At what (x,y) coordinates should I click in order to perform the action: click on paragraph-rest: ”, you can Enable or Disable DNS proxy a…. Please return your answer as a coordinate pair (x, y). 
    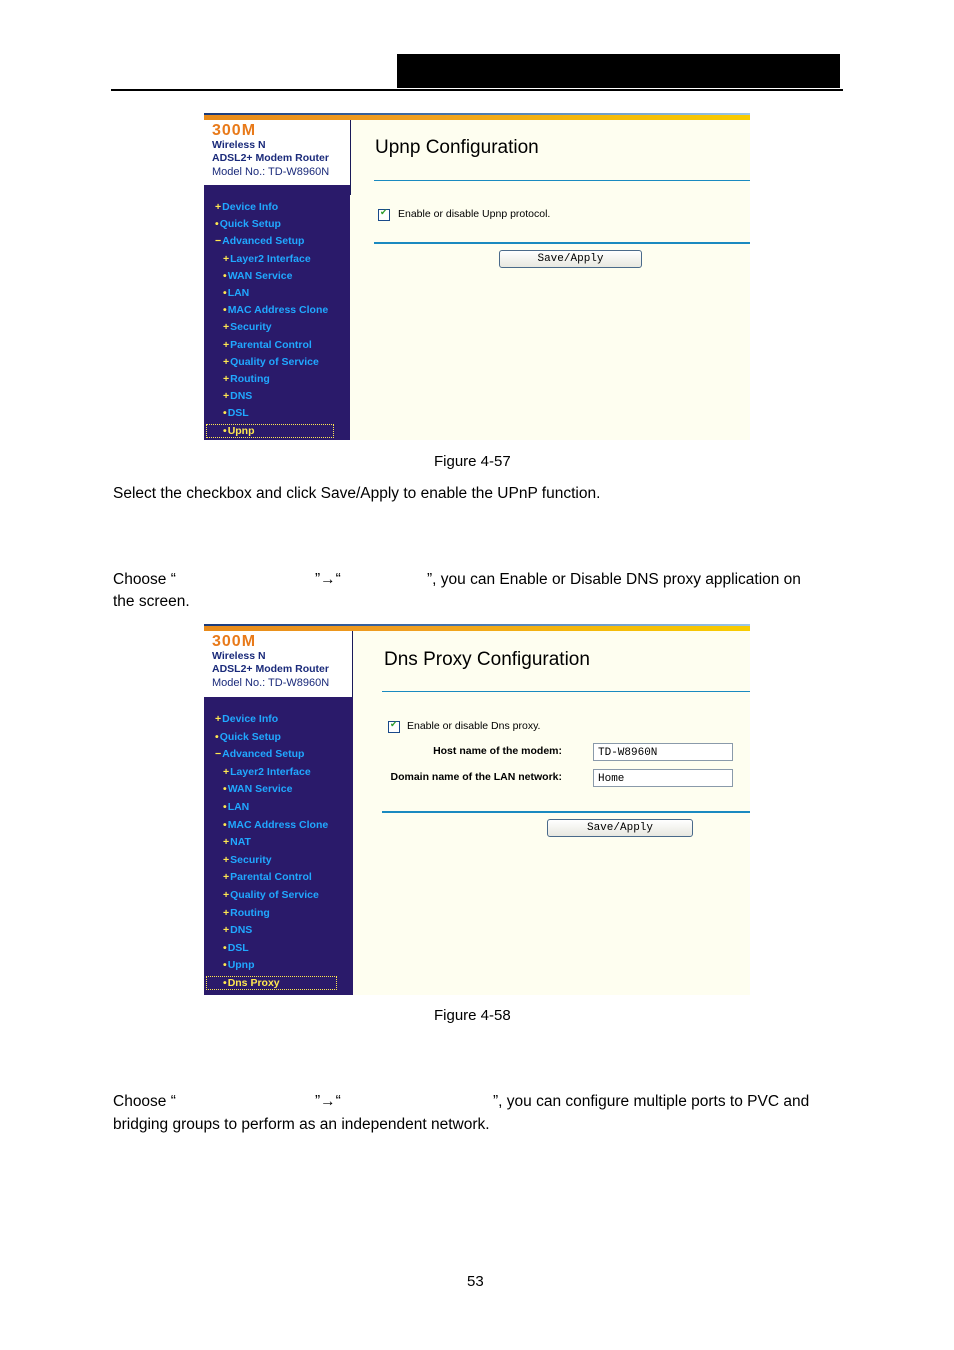
    Looking at the image, I should click on (614, 579).